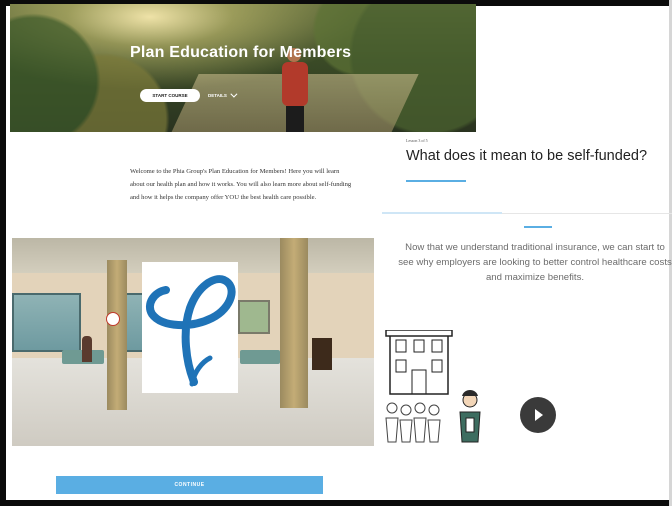  What do you see at coordinates (217, 95) in the screenshot?
I see `details-label: DETAILS` at bounding box center [217, 95].